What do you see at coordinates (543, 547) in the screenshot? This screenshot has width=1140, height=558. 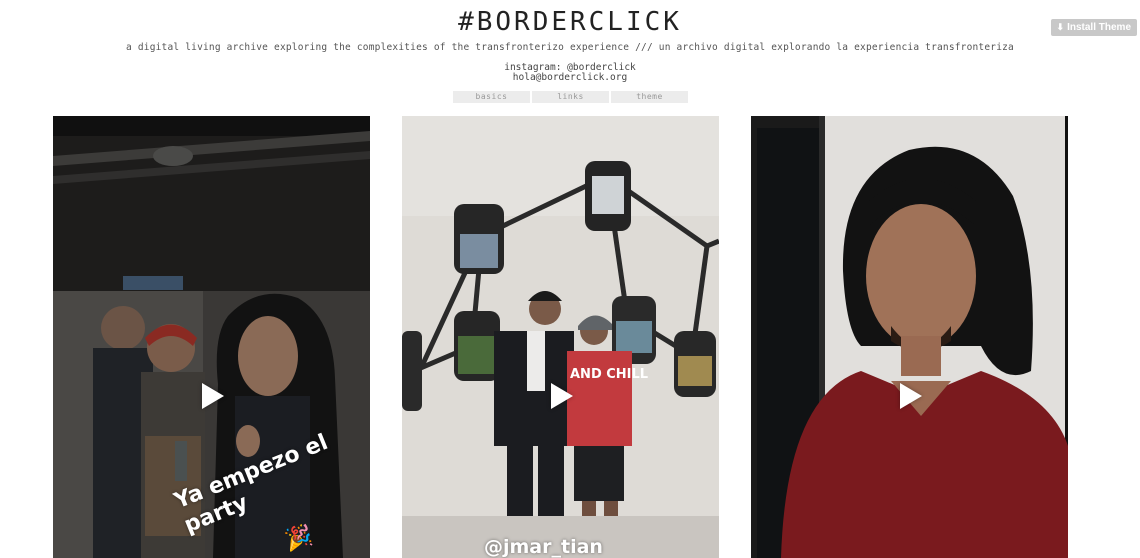 I see `video-caption-handle: @jmar_tian` at bounding box center [543, 547].